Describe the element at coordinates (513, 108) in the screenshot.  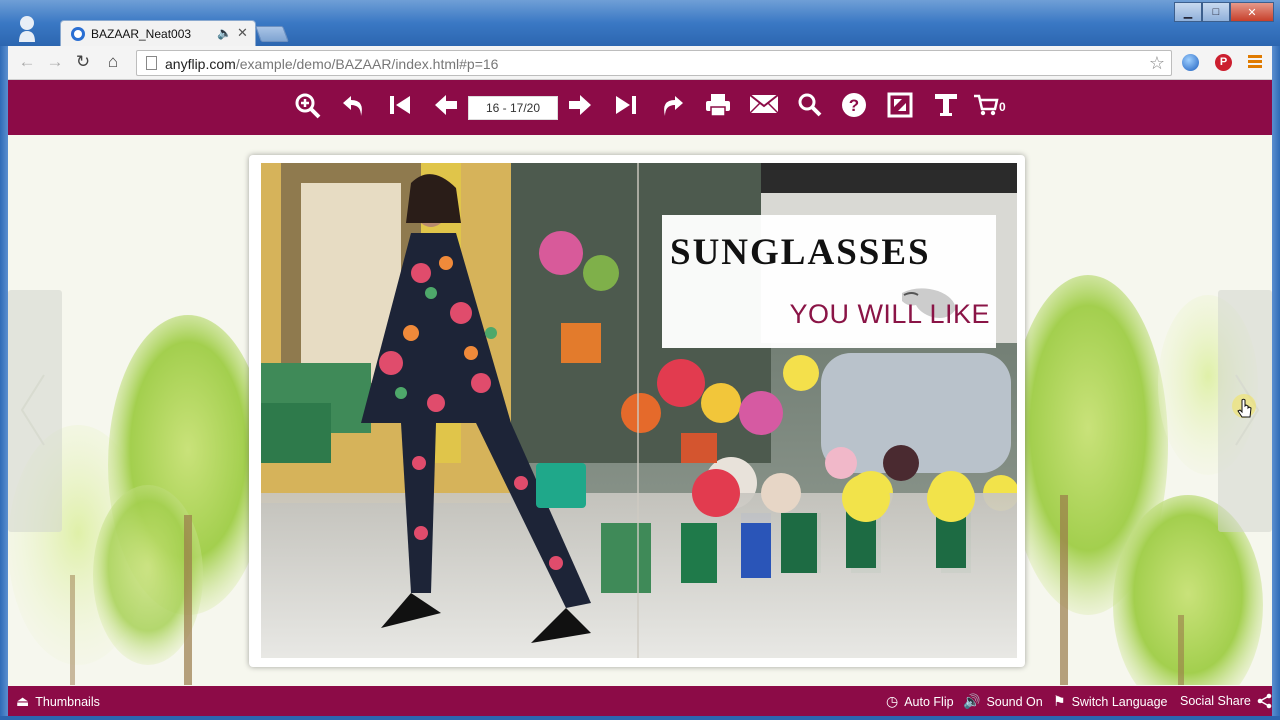
I see `page-number-input: 16 - 17/20` at that location.